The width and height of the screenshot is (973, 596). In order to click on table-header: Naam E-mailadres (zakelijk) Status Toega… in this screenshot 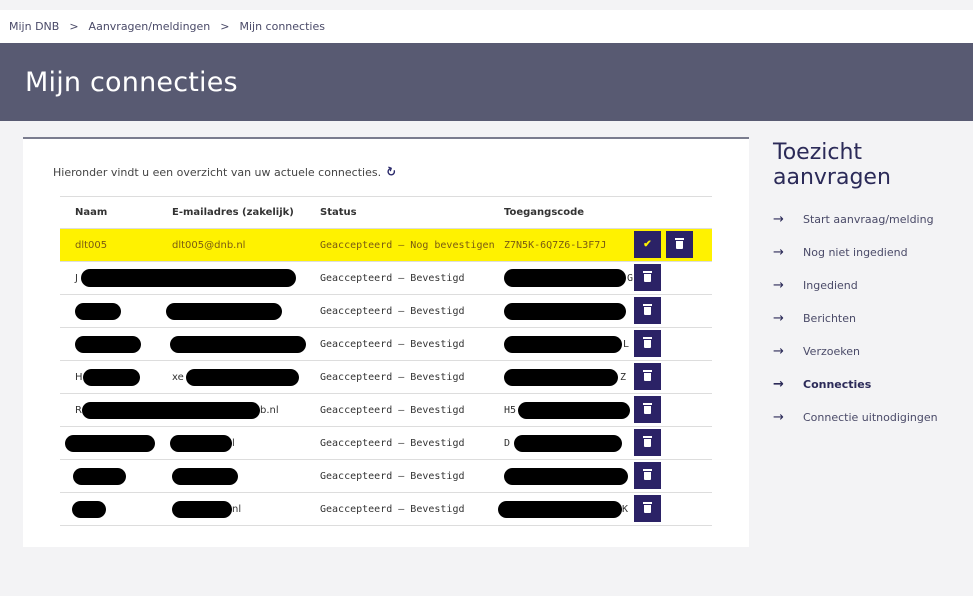, I will do `click(386, 213)`.